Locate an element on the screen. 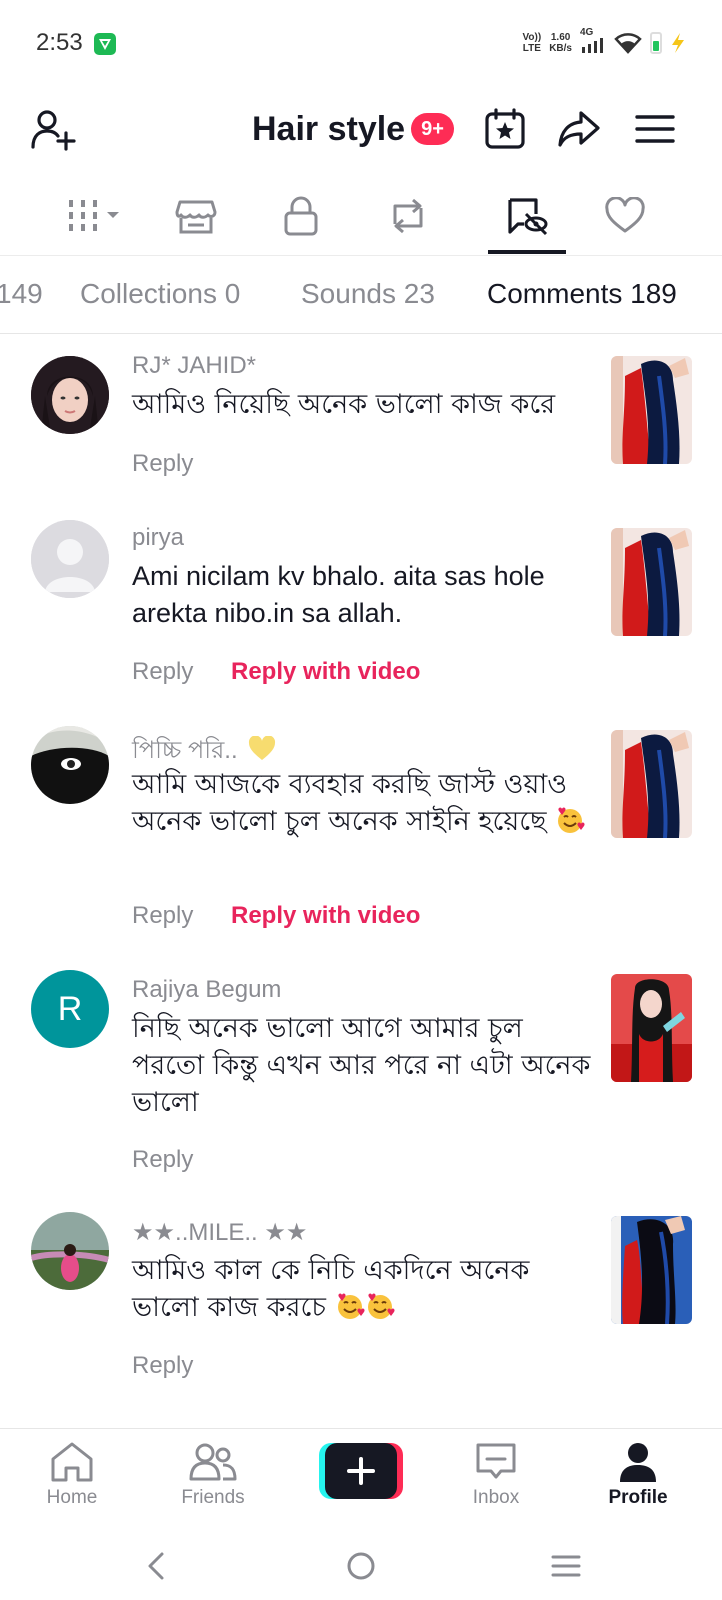 This screenshot has height=1600, width=722. back-chevron-icon is located at coordinates (156, 1566).